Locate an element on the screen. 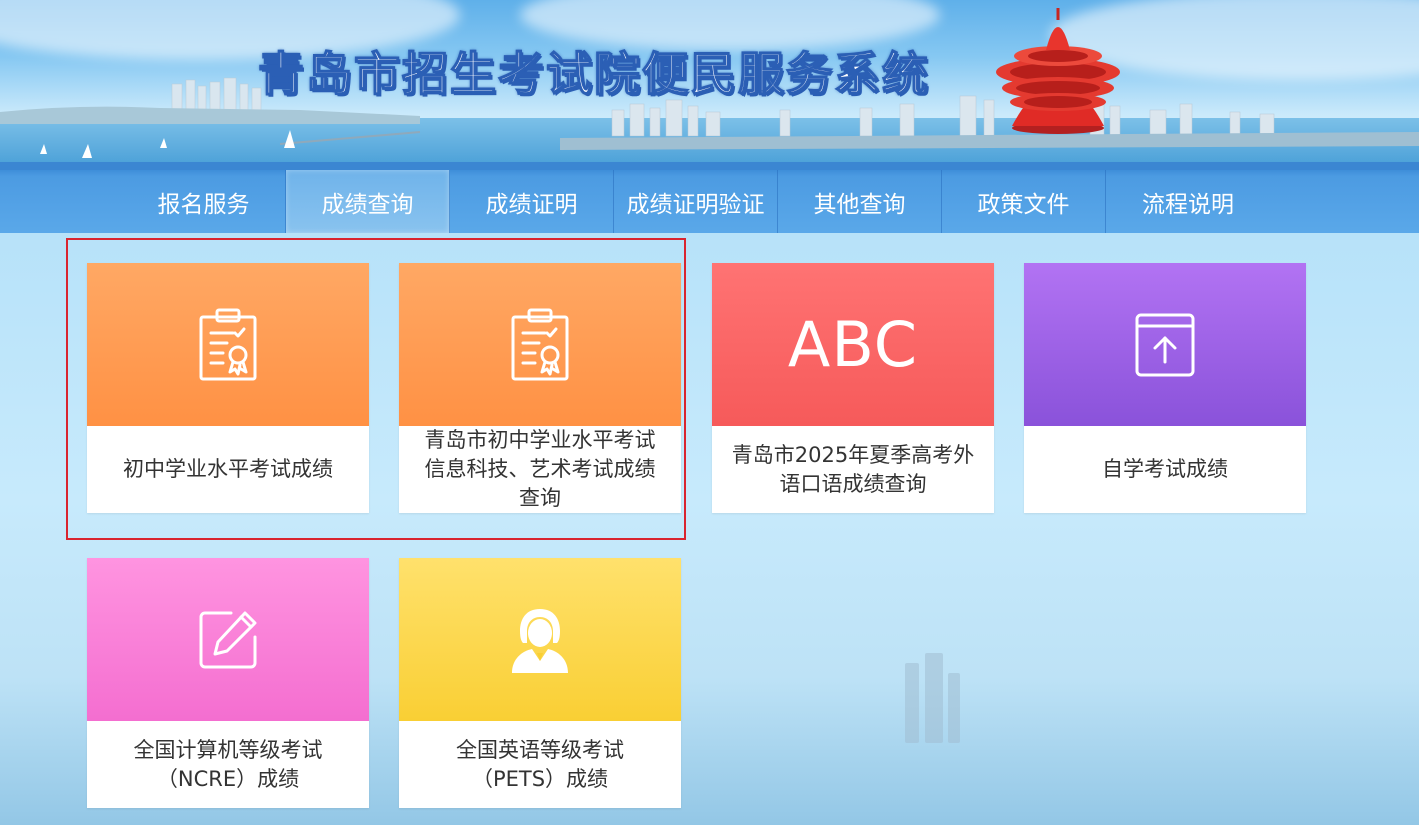  card-oral-english-score: ABC 青岛市2025年夏季高考外 语口语成绩查询 is located at coordinates (853, 388).